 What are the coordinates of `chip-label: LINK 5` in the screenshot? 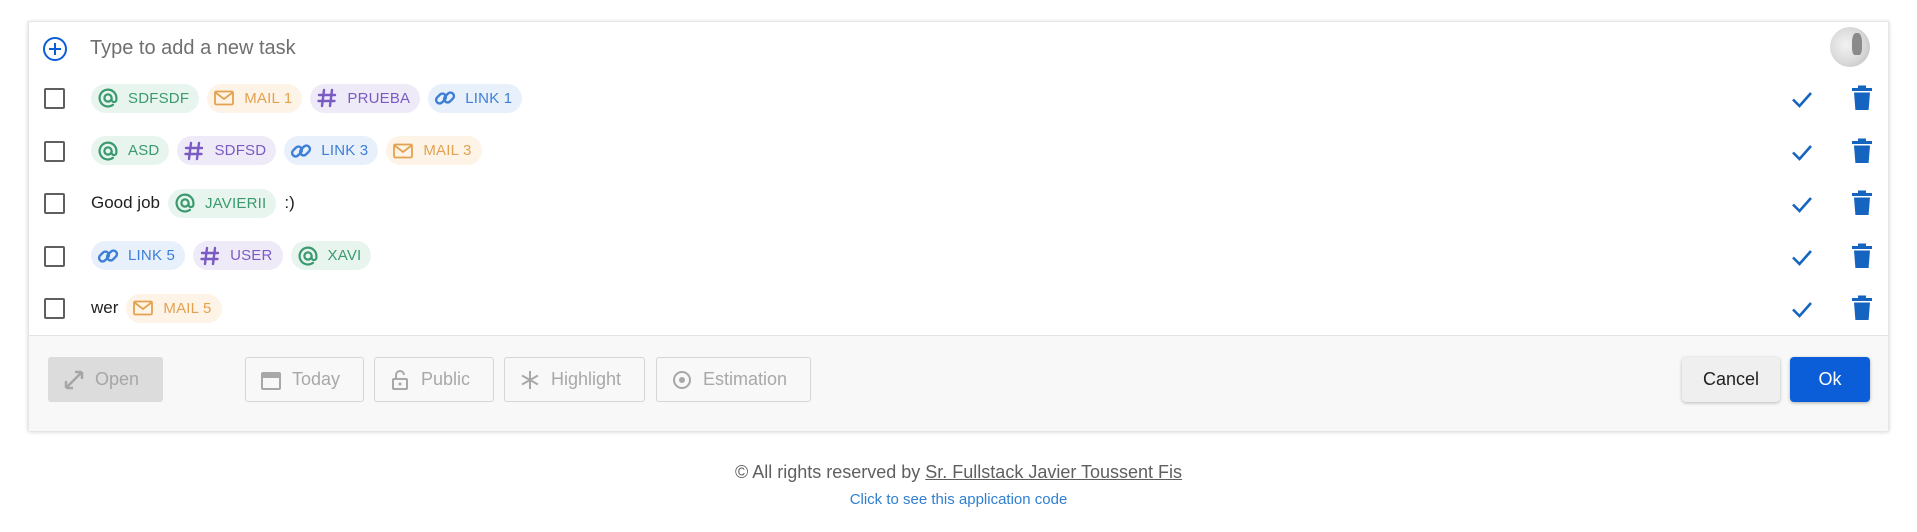 It's located at (152, 256).